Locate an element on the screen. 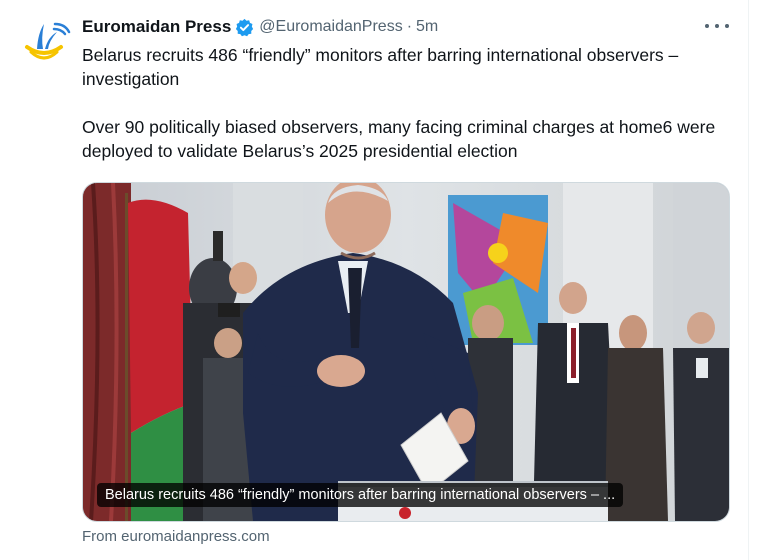  timestamp: 5m is located at coordinates (427, 27).